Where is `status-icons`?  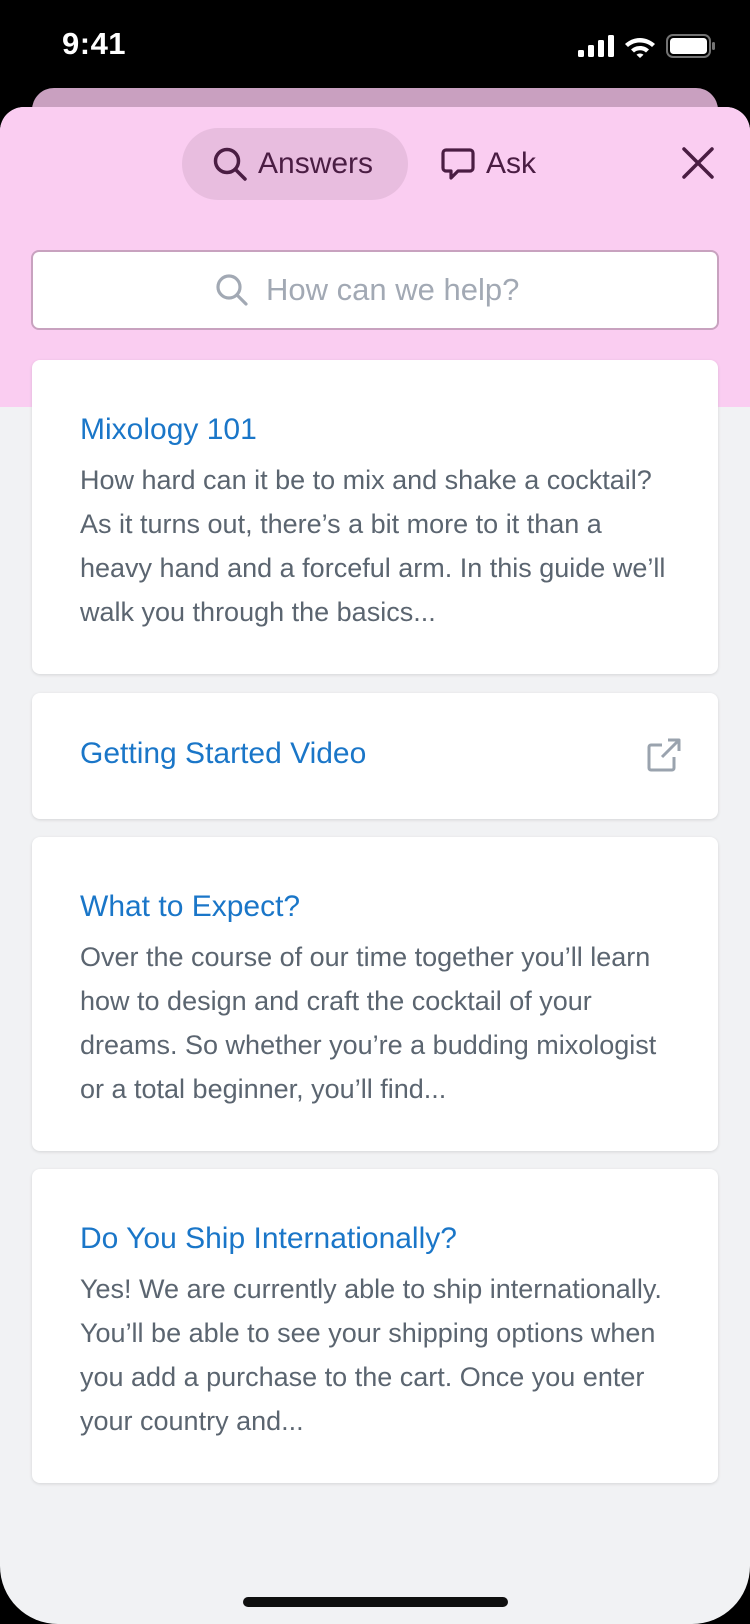 status-icons is located at coordinates (647, 46).